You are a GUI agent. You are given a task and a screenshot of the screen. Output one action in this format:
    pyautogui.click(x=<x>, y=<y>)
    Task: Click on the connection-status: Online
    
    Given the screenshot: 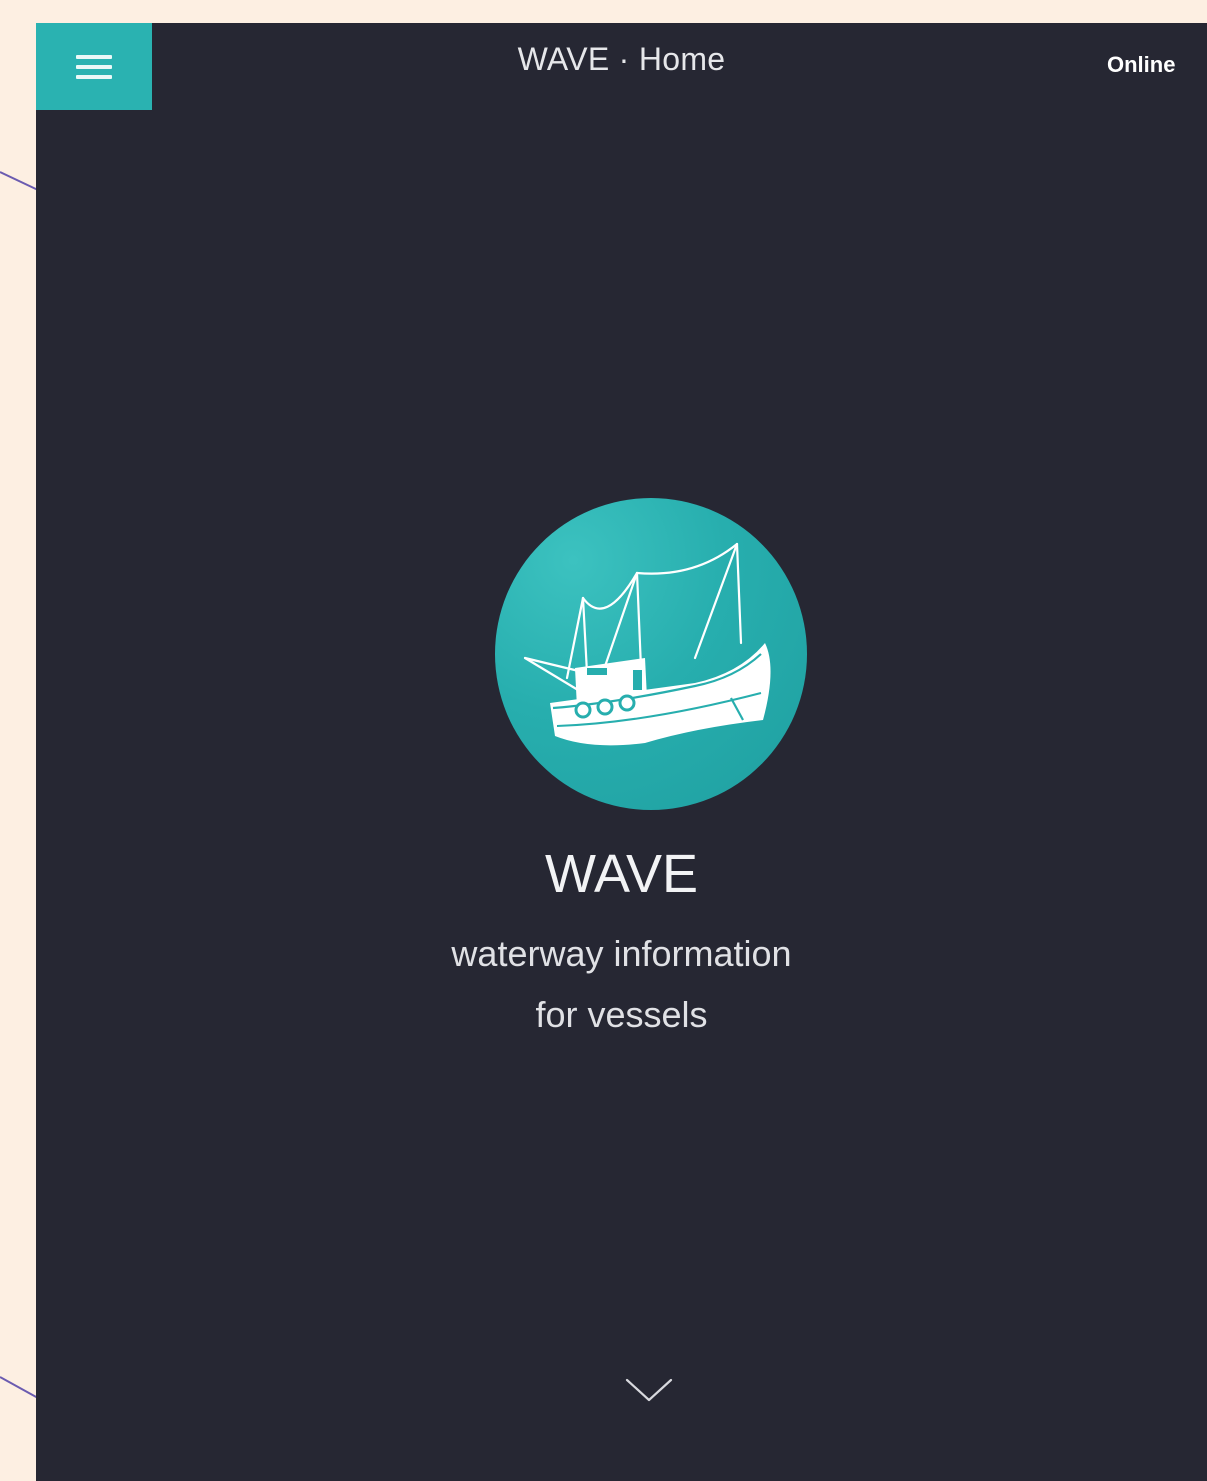 What is the action you would take?
    pyautogui.click(x=1141, y=64)
    